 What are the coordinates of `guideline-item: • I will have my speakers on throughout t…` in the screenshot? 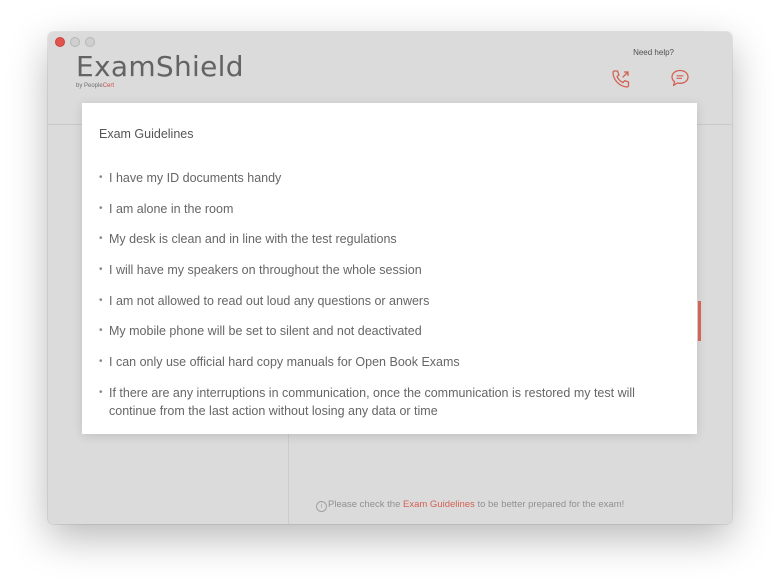 It's located at (388, 270).